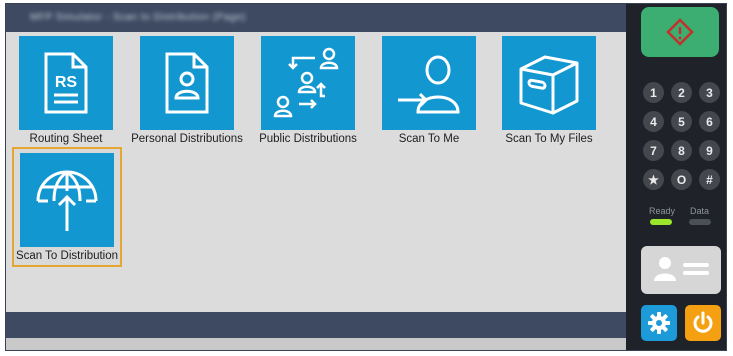  I want to click on key-hash: #, so click(709, 179).